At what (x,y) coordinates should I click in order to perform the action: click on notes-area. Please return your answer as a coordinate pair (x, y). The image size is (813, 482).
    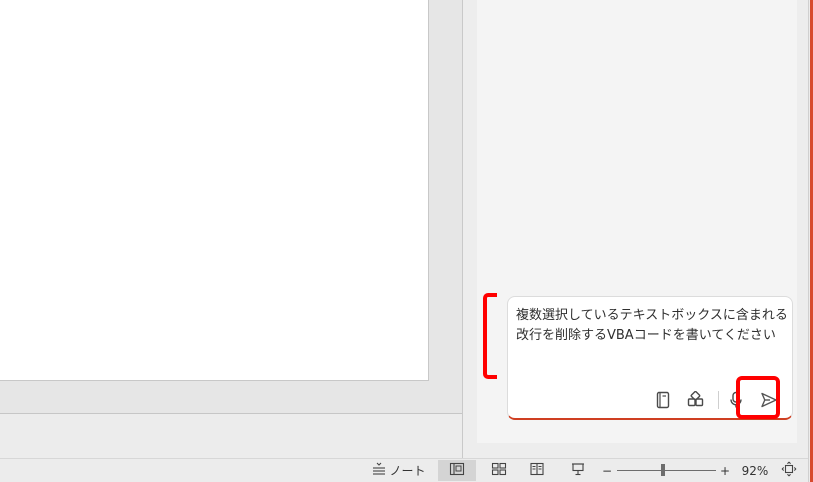
    Looking at the image, I should click on (231, 436).